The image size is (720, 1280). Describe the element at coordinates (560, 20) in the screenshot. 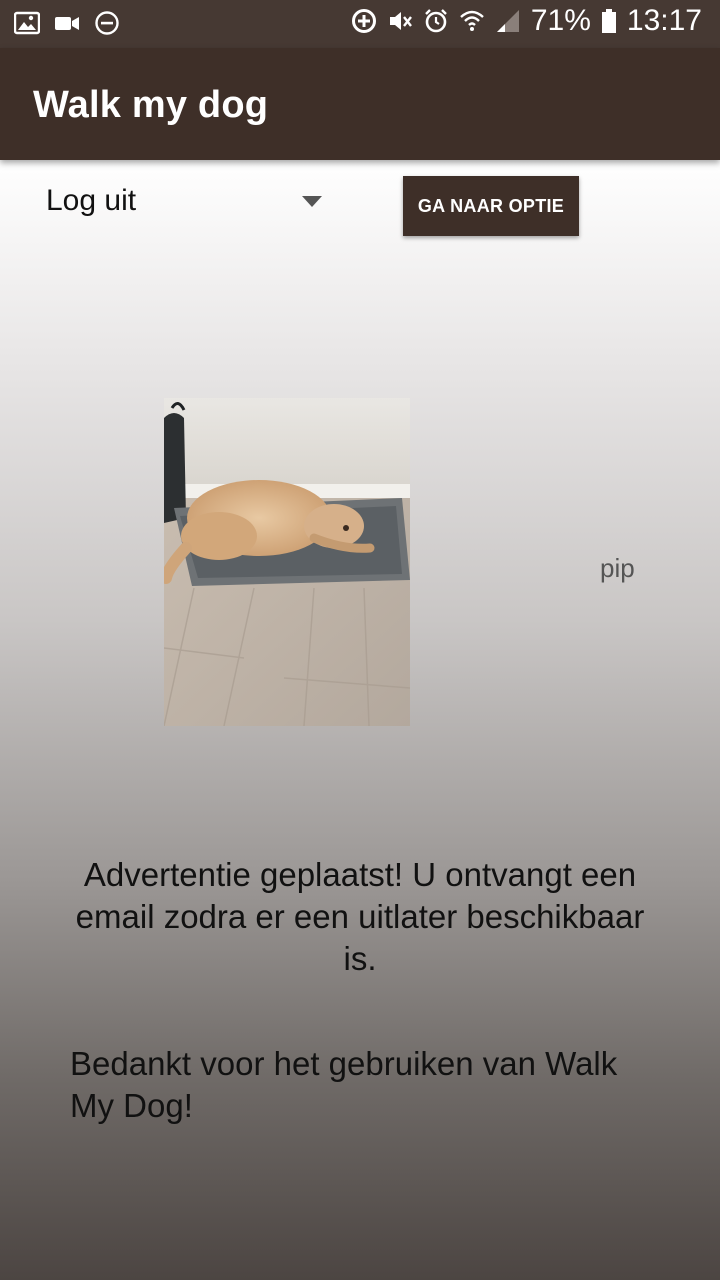

I see `battery-percent: 71%` at that location.